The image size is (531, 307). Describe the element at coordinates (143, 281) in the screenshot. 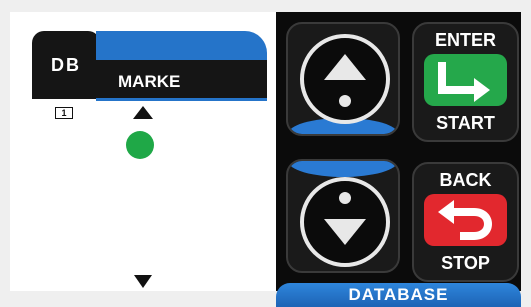

I see `scroll-down-icon` at that location.